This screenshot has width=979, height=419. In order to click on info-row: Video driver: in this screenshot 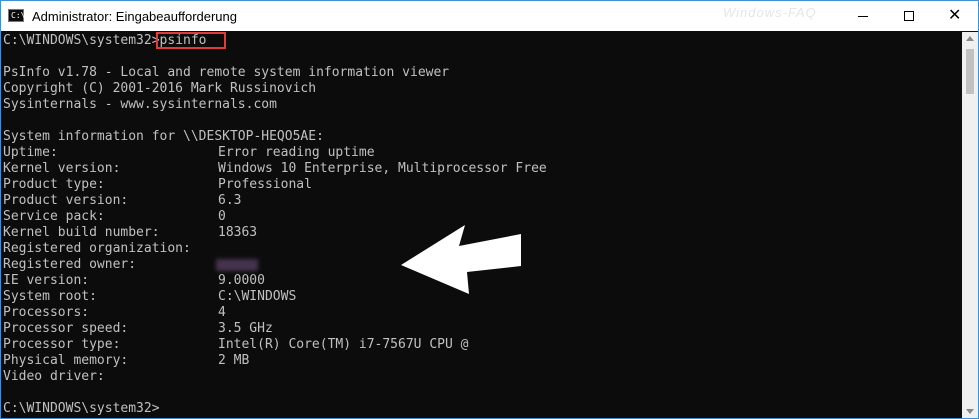, I will do `click(54, 377)`.